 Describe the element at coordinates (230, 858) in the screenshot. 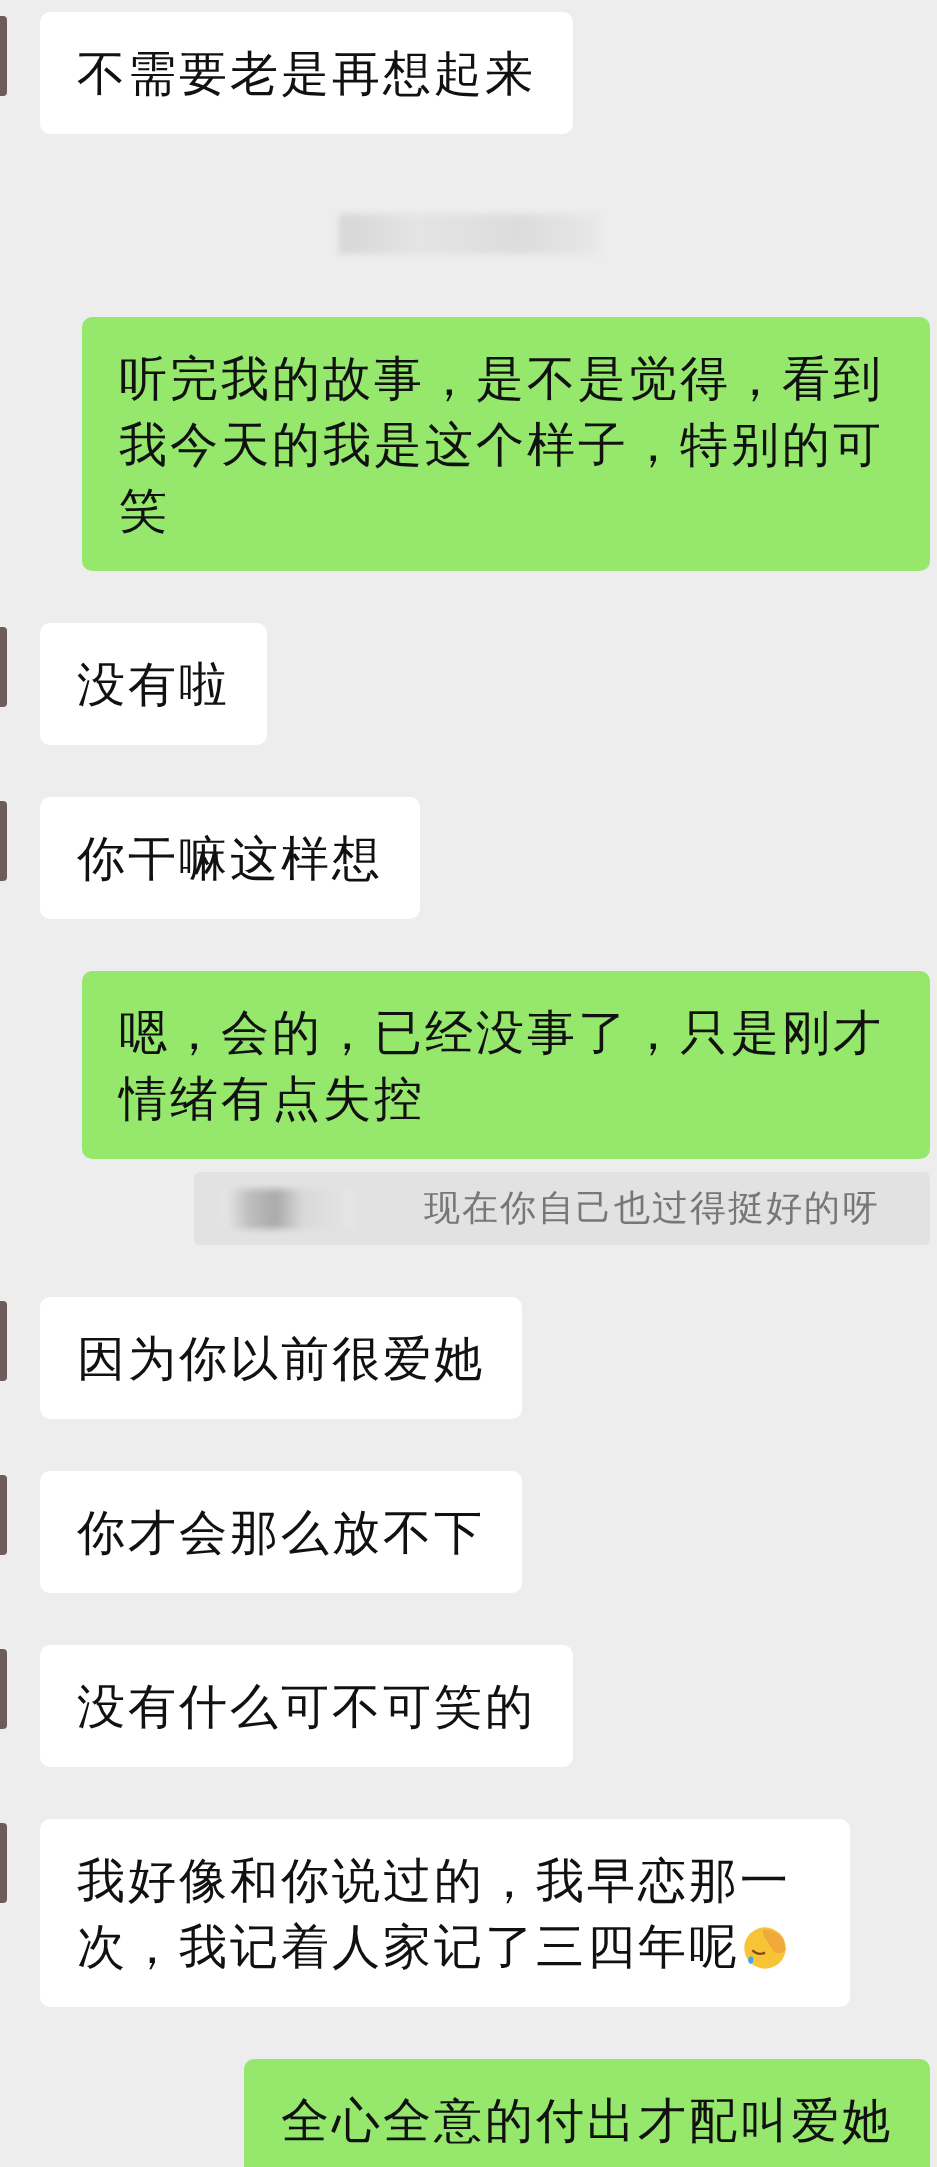

I see `message-bubble: 你干嘛这样想` at that location.